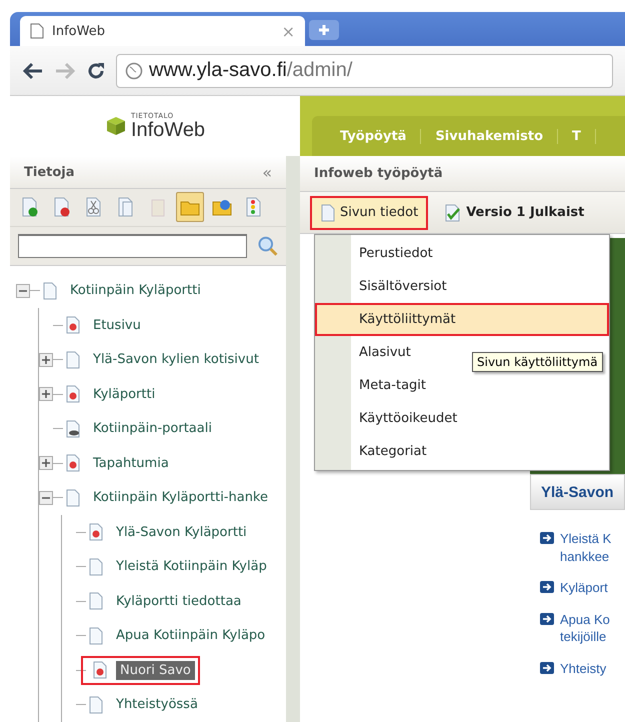 The height and width of the screenshot is (722, 625). Describe the element at coordinates (514, 213) in the screenshot. I see `version-button: Versio 1 Julkaist` at that location.